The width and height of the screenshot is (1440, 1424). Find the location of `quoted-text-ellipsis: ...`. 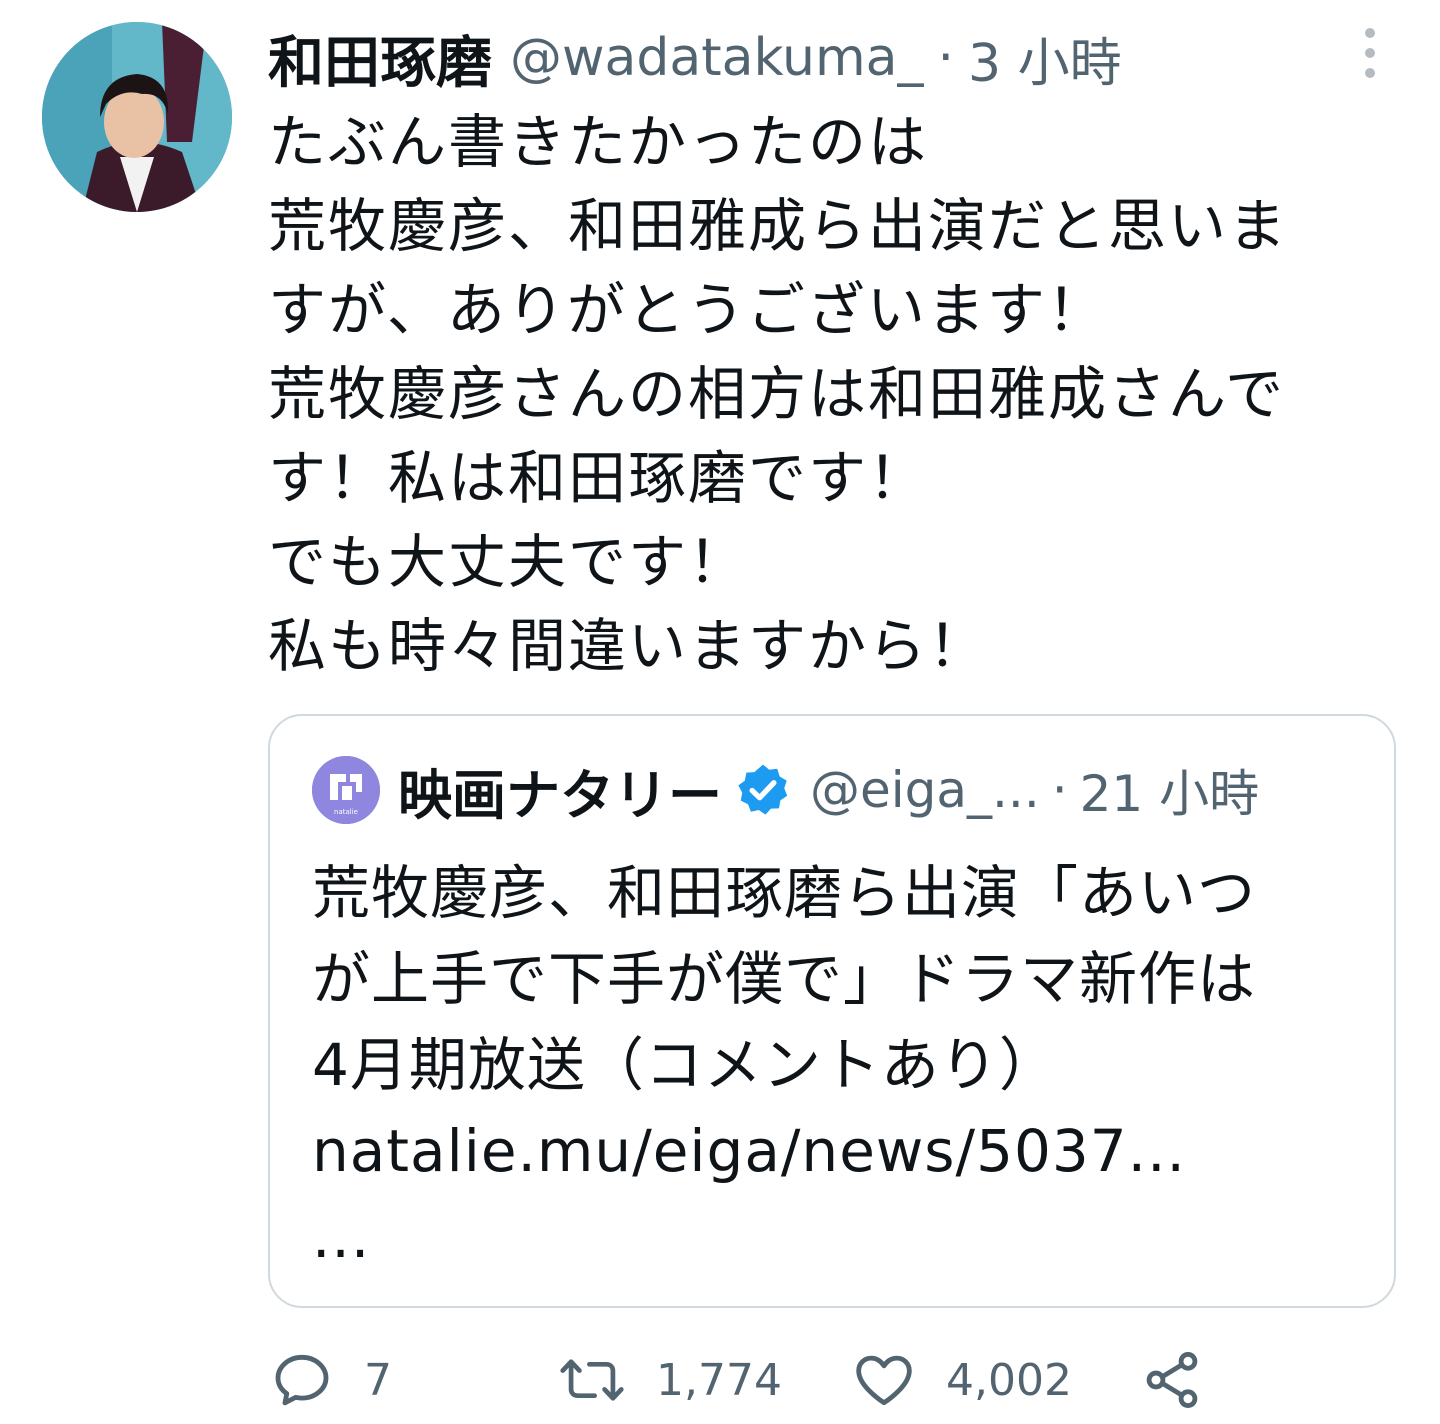

quoted-text-ellipsis: ... is located at coordinates (341, 1237).